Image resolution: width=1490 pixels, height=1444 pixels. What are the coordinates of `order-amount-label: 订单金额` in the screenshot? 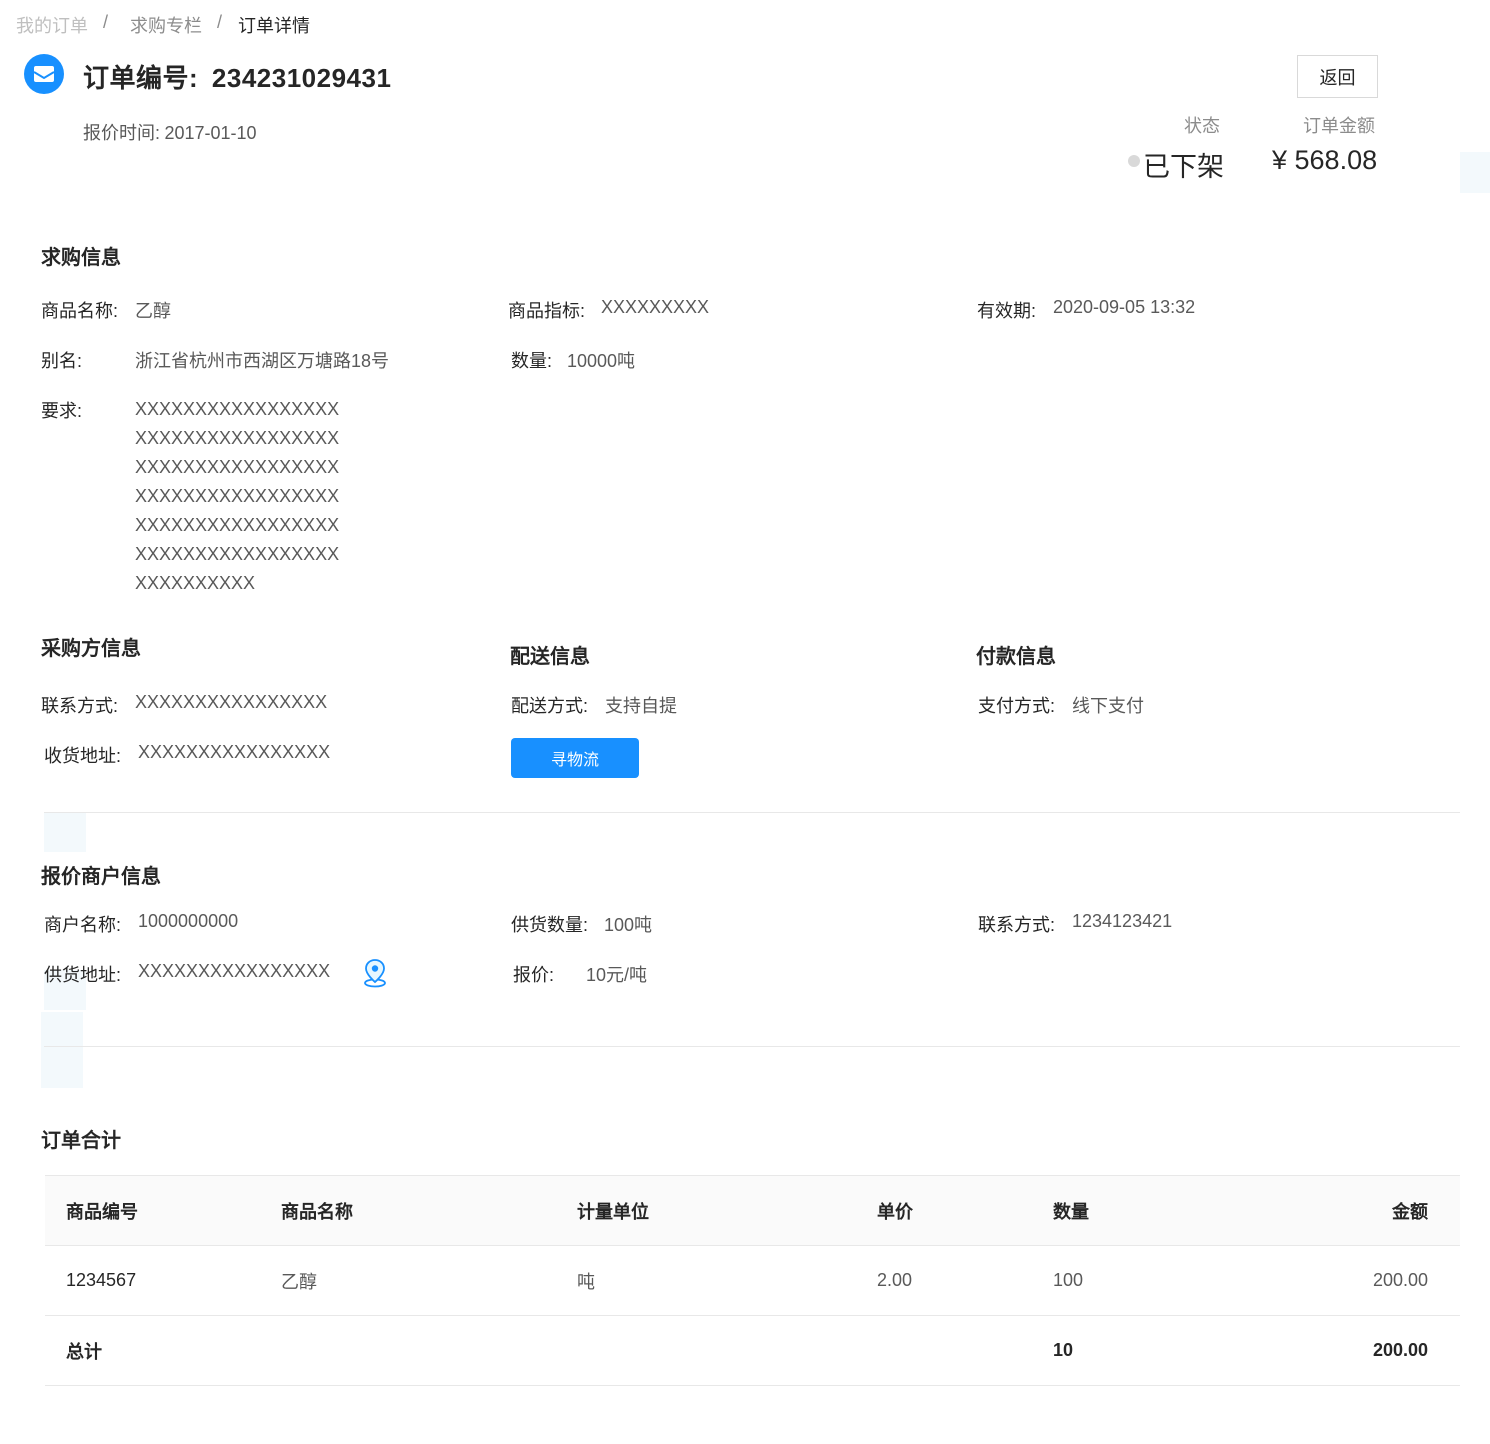 It's located at (1339, 126).